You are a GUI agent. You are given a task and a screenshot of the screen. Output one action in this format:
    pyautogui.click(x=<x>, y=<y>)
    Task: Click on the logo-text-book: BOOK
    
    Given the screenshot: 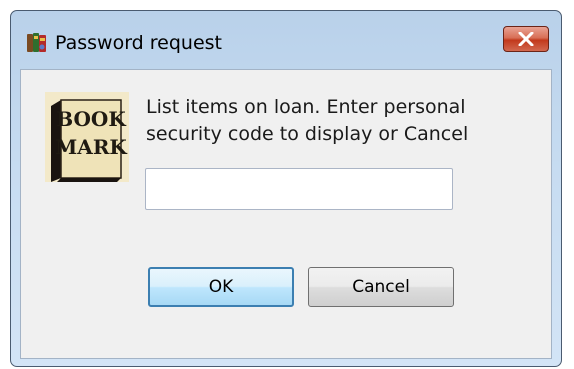 What is the action you would take?
    pyautogui.click(x=91, y=119)
    